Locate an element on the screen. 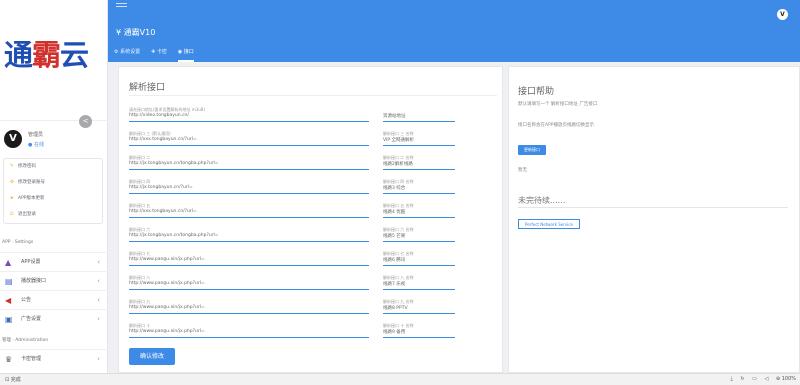  share-icon: < is located at coordinates (85, 121).